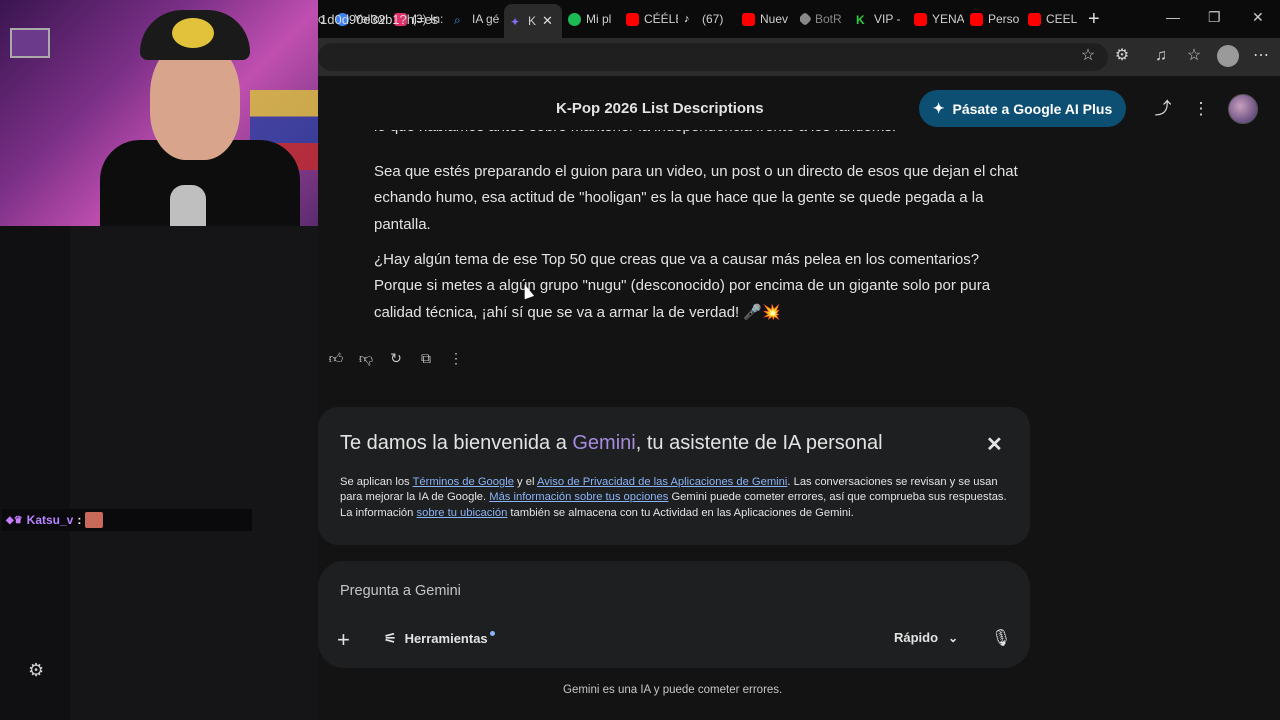  Describe the element at coordinates (1214, 17) in the screenshot. I see `restore-icon: ❐` at that location.